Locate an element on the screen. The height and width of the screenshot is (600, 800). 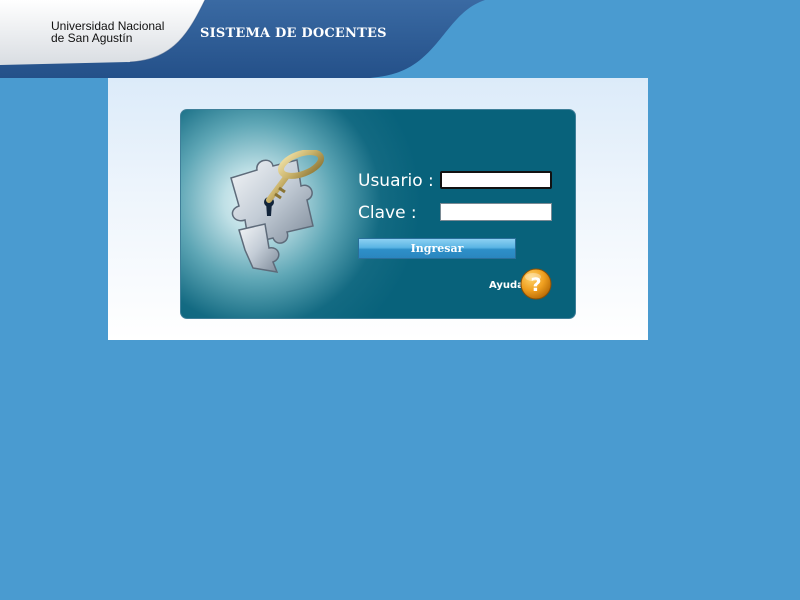
university-name-line2: de San Agustín is located at coordinates (92, 38).